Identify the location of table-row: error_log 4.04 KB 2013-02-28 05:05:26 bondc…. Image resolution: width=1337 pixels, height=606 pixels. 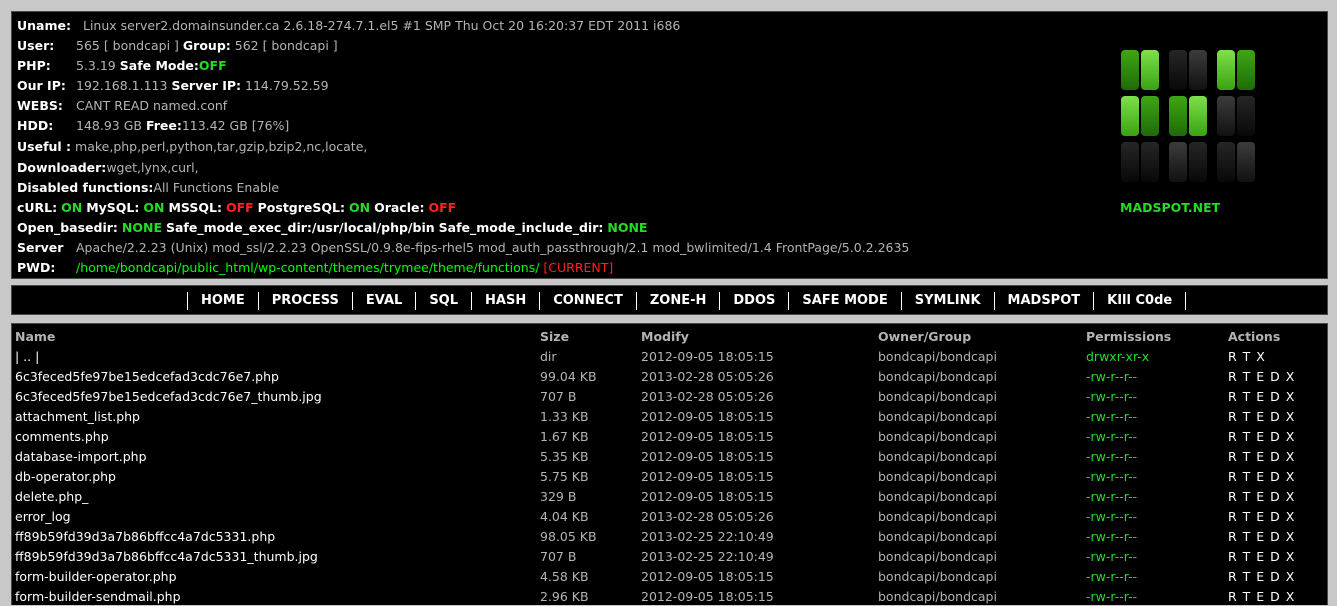
(670, 516).